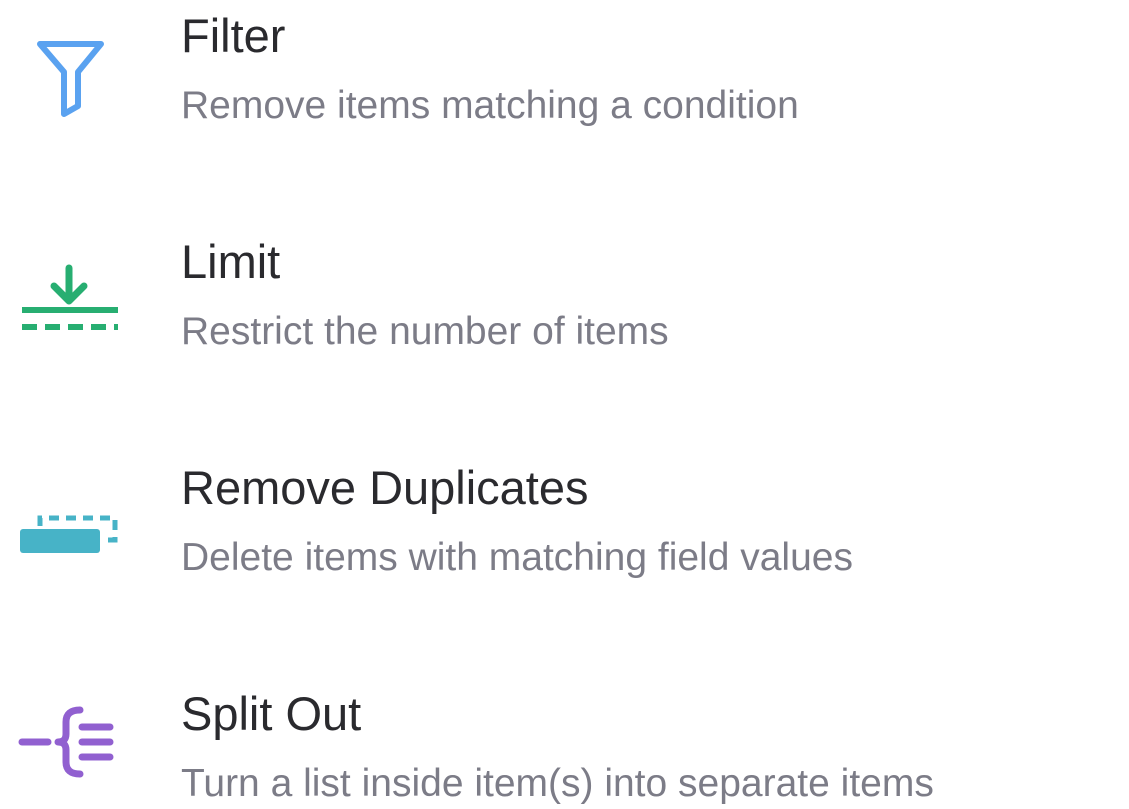 Image resolution: width=1129 pixels, height=809 pixels. Describe the element at coordinates (70, 291) in the screenshot. I see `limit-icon` at that location.